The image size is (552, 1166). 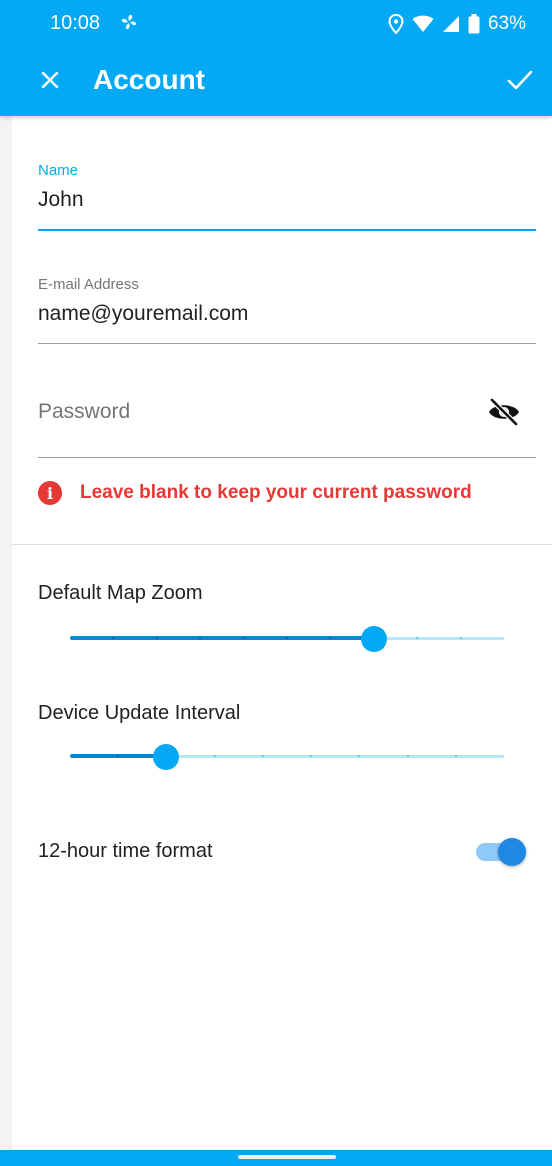 I want to click on name-underline, so click(x=287, y=230).